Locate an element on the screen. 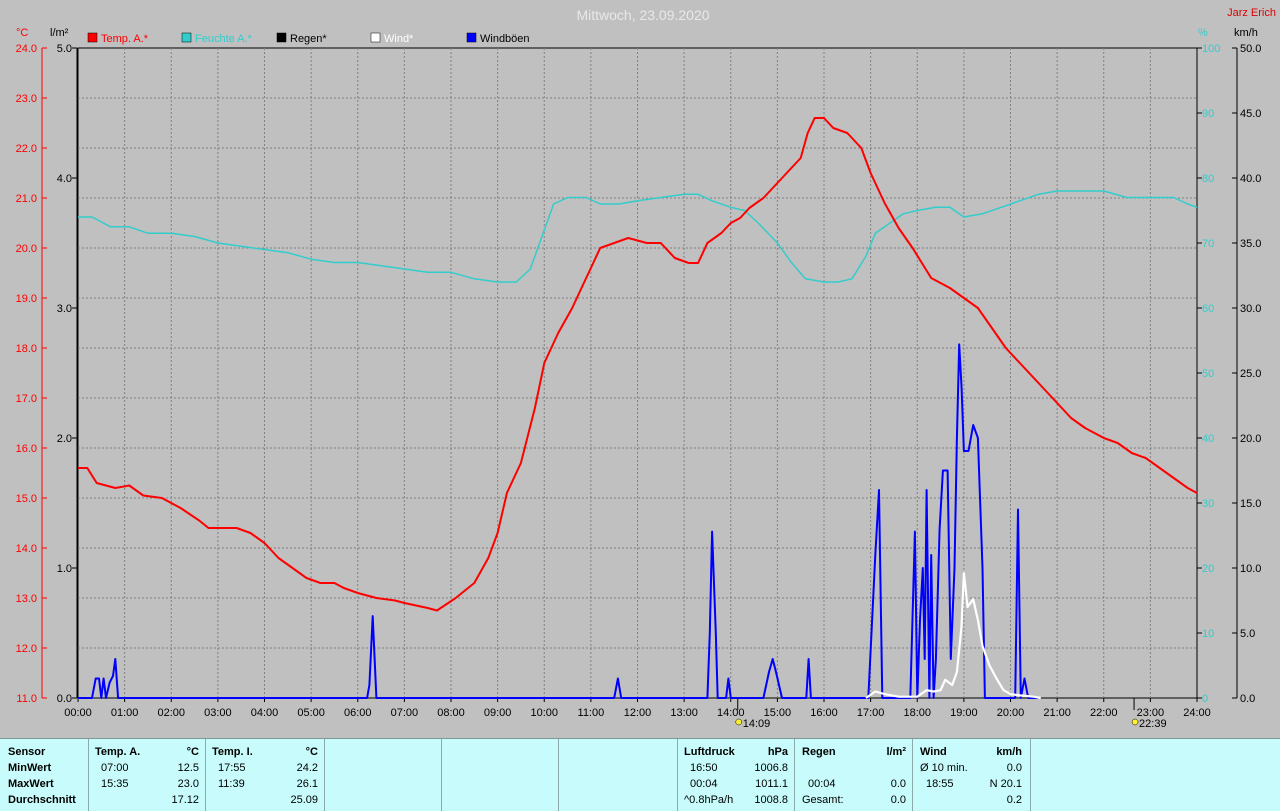 The width and height of the screenshot is (1280, 811). legend-label: Temp. A.* is located at coordinates (125, 39).